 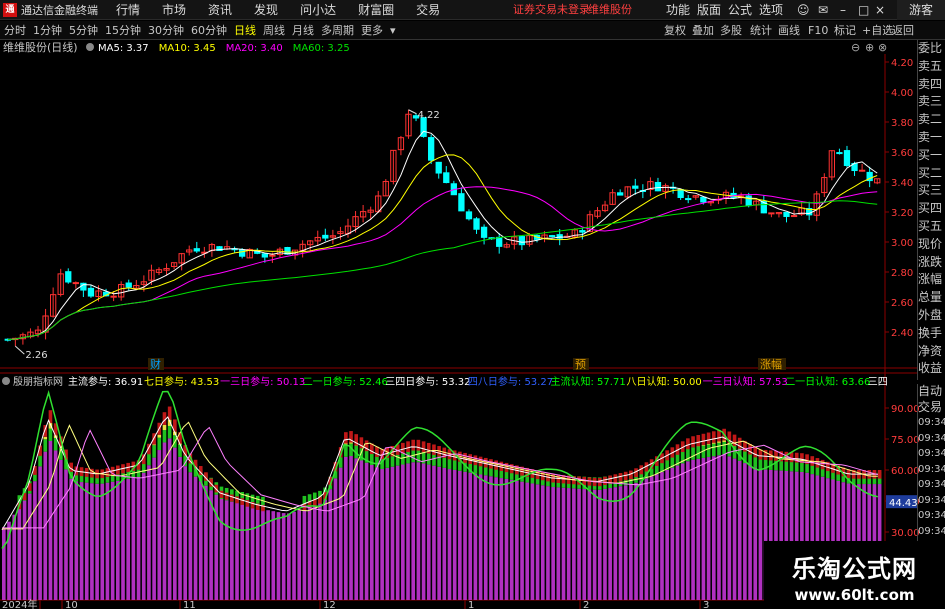 I want to click on period-tab-more: 更多, so click(x=372, y=30).